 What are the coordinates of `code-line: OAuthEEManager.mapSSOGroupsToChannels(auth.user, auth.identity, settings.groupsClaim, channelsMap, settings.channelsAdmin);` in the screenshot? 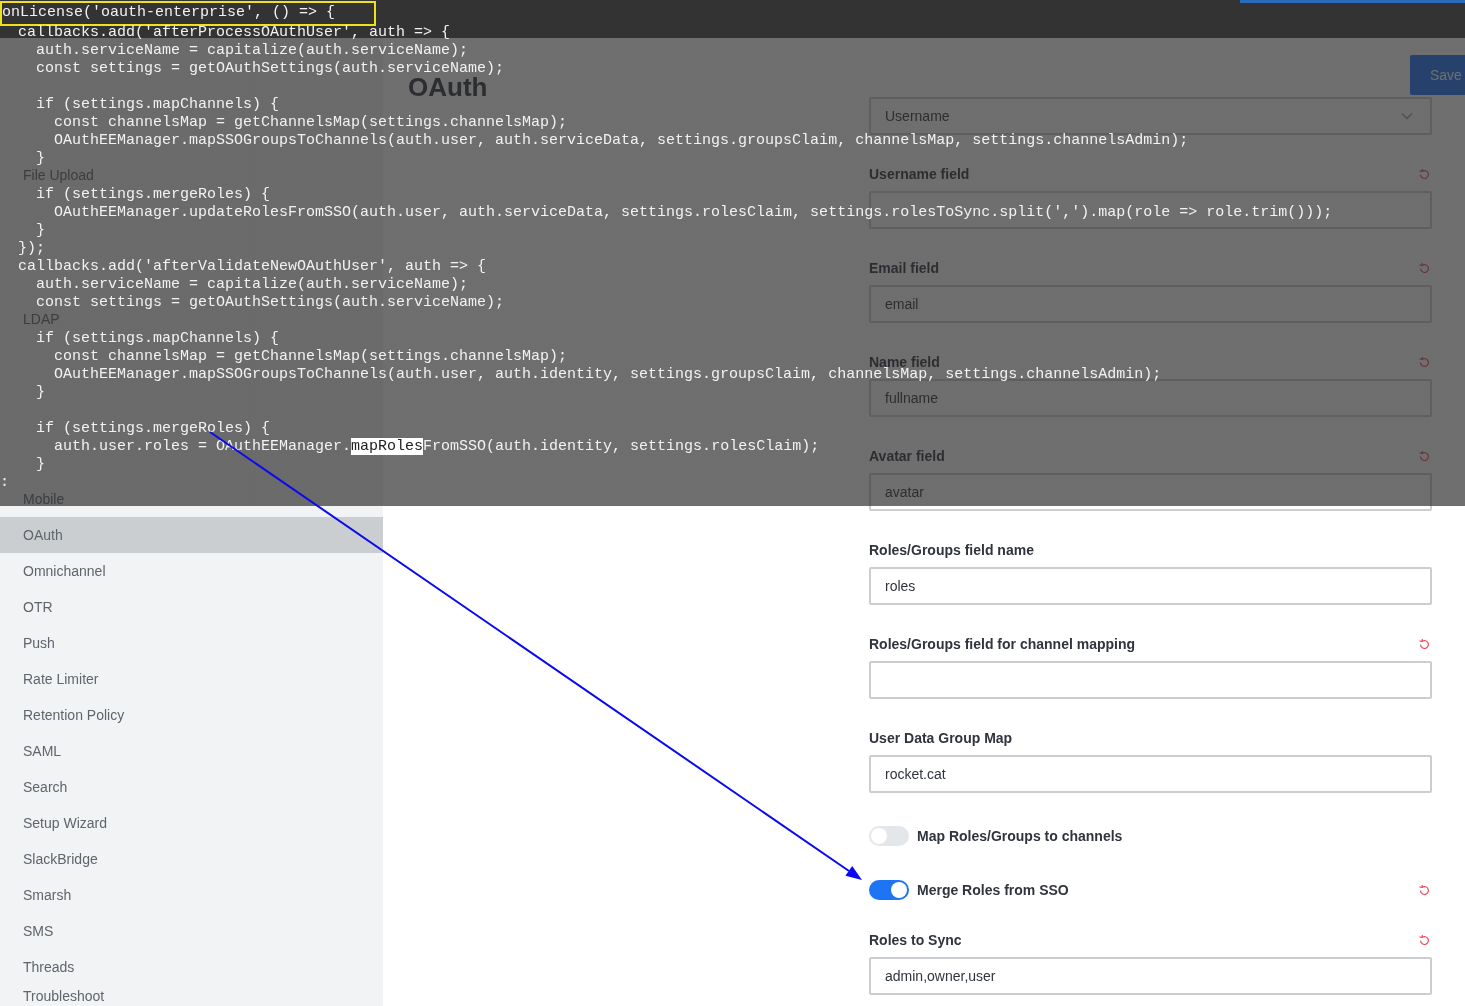 It's located at (608, 375).